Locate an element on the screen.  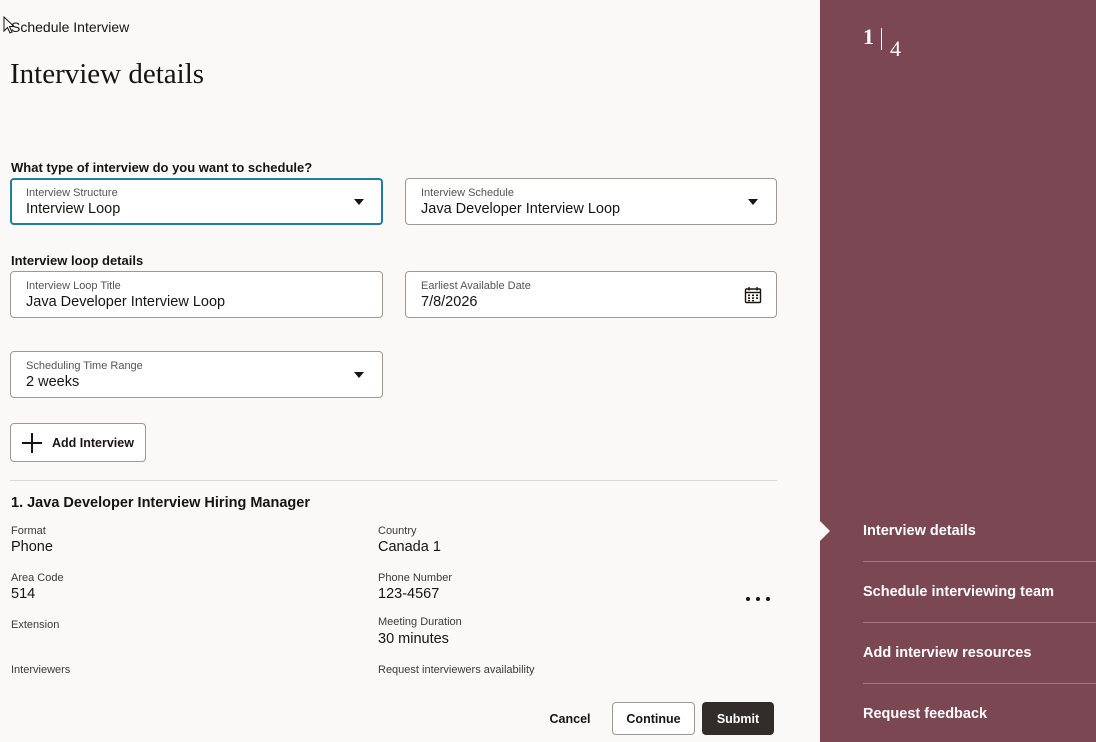
scheduling-time-range-label: Scheduling Time Range is located at coordinates (84, 366).